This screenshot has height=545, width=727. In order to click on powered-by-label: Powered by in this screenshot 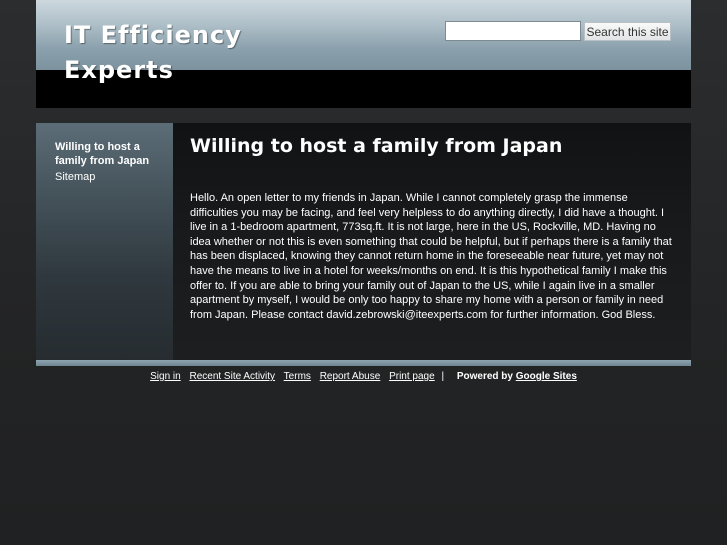, I will do `click(484, 376)`.